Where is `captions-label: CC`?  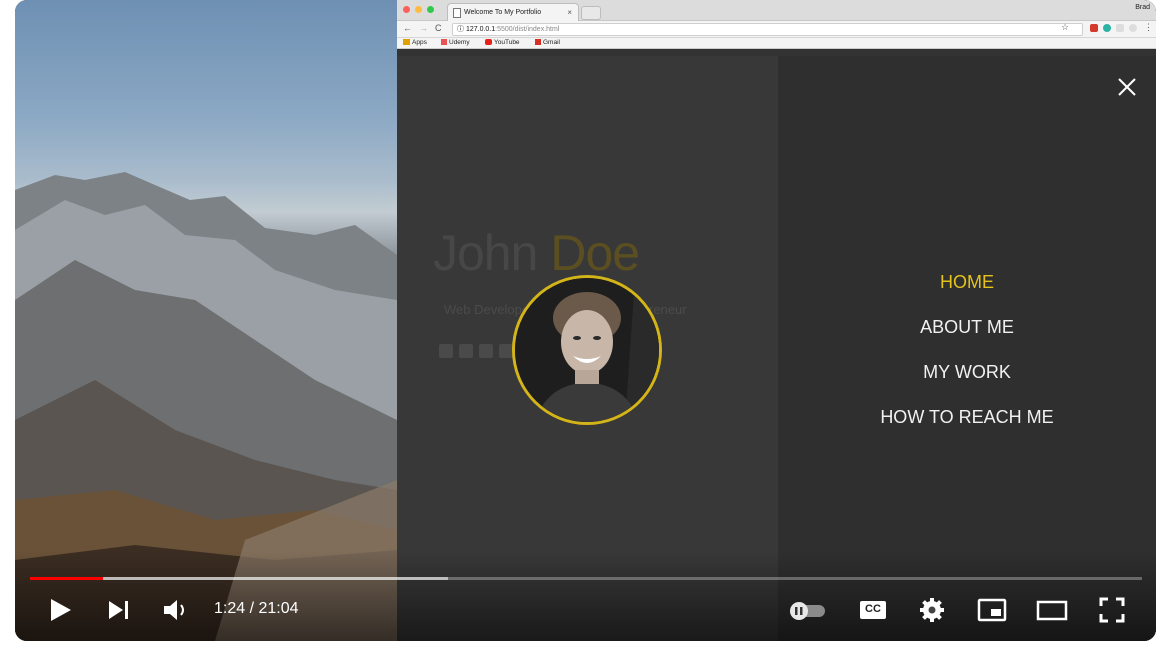
captions-label: CC is located at coordinates (873, 609).